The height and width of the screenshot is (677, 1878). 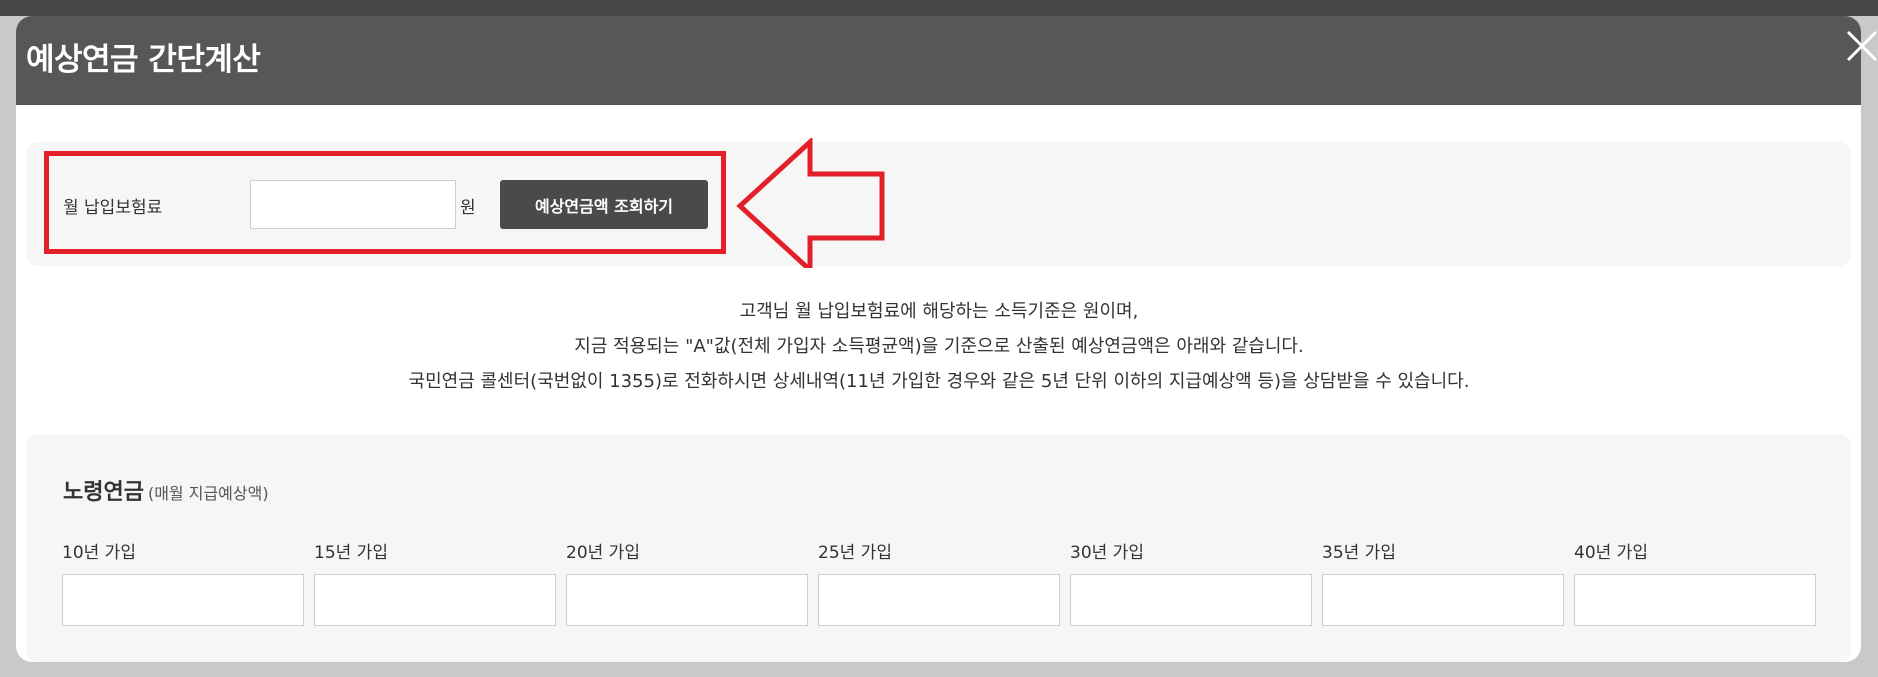 What do you see at coordinates (939, 8) in the screenshot?
I see `background-bar` at bounding box center [939, 8].